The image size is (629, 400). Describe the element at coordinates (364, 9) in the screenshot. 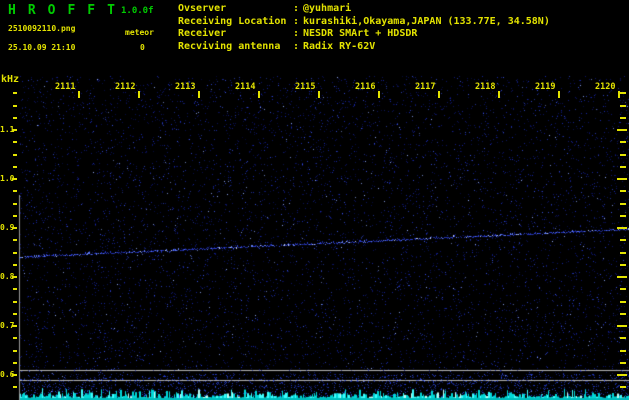

I see `info-row-observer: Ovserver: @yuhmari` at that location.